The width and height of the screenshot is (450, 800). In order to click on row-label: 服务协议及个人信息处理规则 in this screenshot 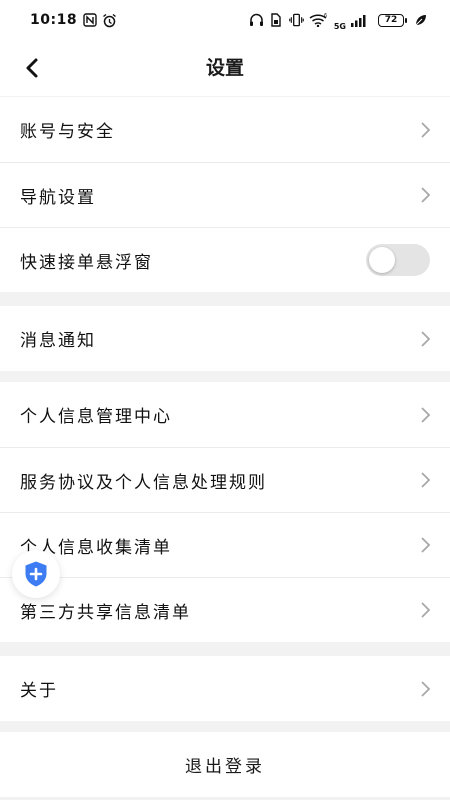, I will do `click(143, 482)`.